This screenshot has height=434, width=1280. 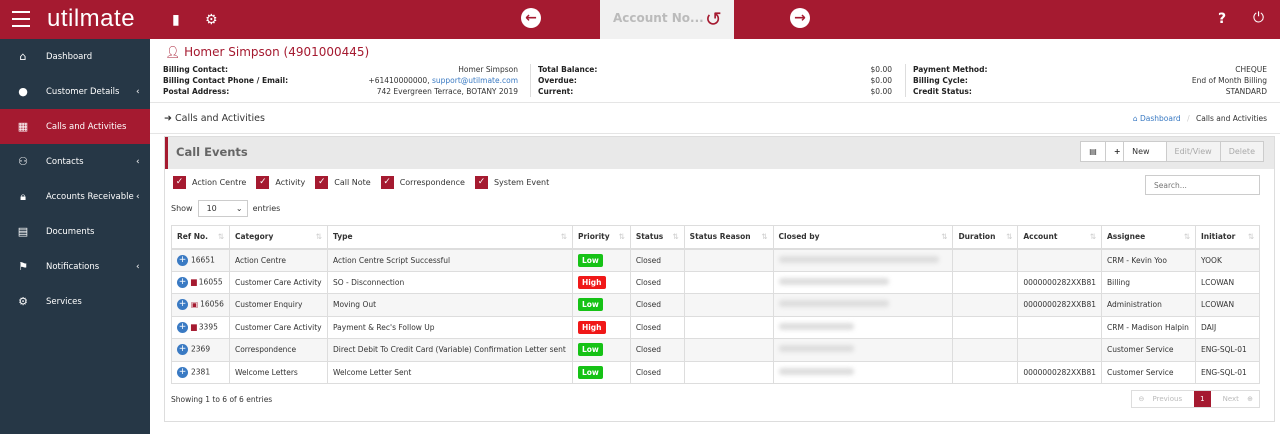 What do you see at coordinates (343, 182) in the screenshot?
I see `filter-checkbox: ✓ Call Note` at bounding box center [343, 182].